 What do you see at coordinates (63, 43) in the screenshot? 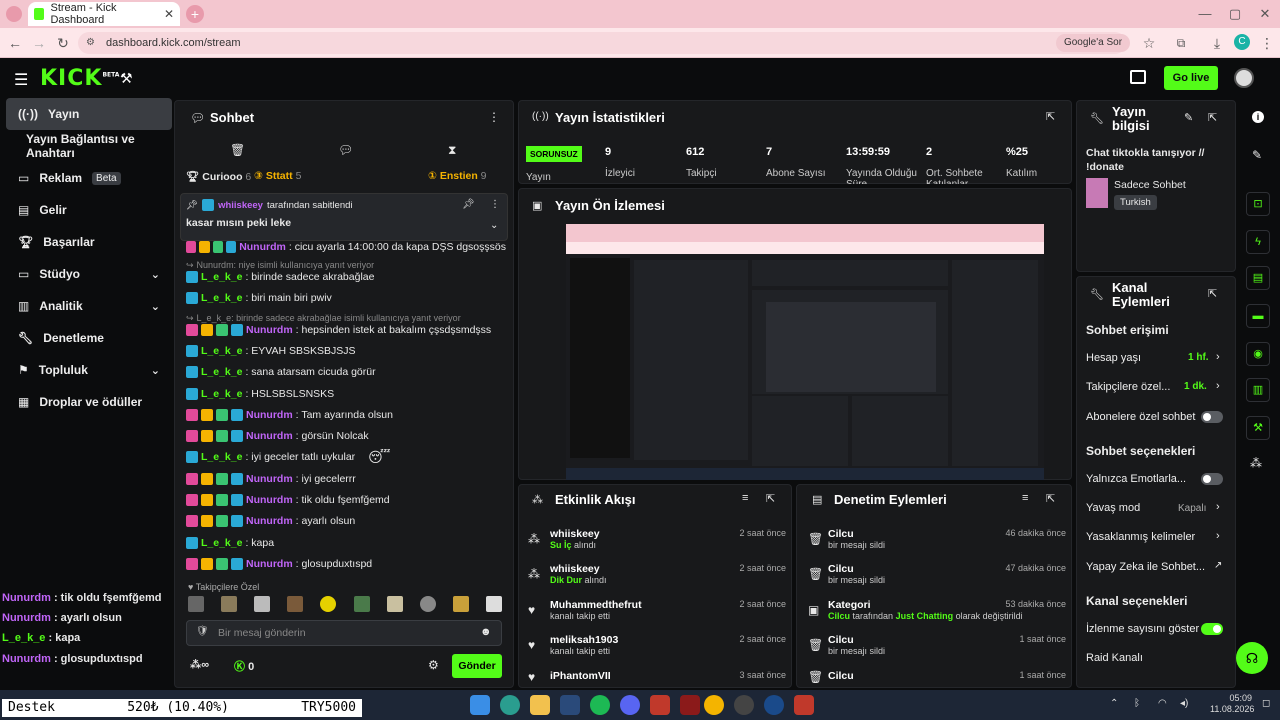
I see `reload-icon: ↻` at bounding box center [63, 43].